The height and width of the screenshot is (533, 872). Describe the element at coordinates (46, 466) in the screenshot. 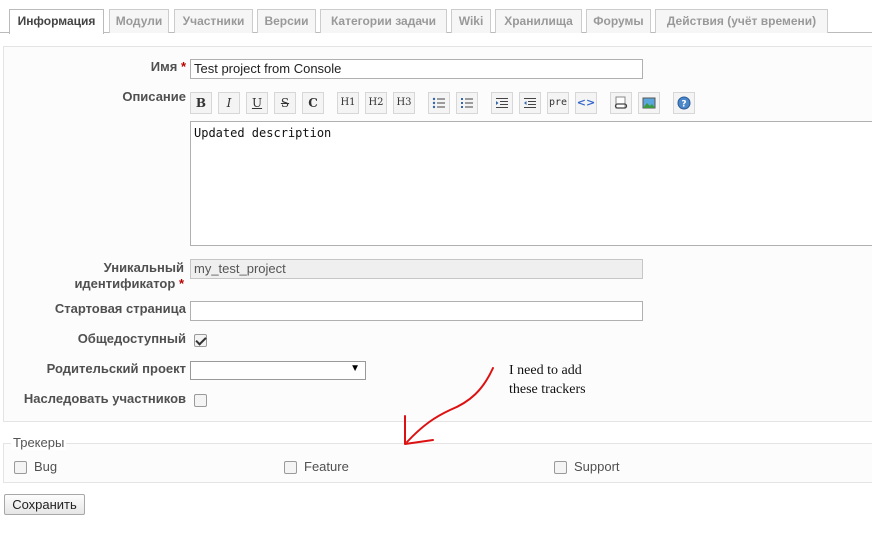

I see `tracker-bug-label: Bug` at that location.